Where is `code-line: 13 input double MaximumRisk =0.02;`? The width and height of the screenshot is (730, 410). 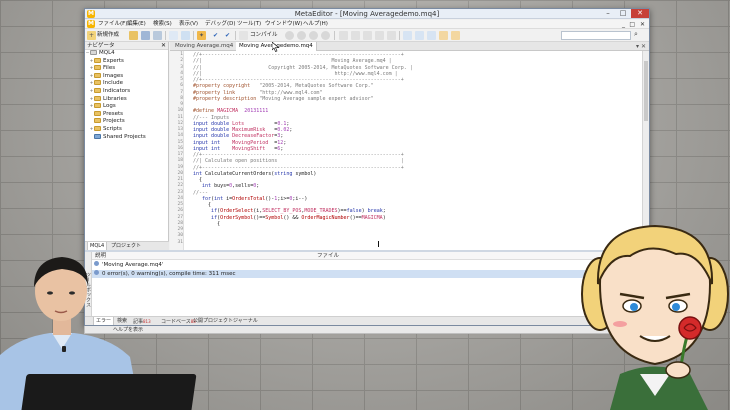
code-line: 13 input double MaximumRisk =0.02; is located at coordinates (406, 130).